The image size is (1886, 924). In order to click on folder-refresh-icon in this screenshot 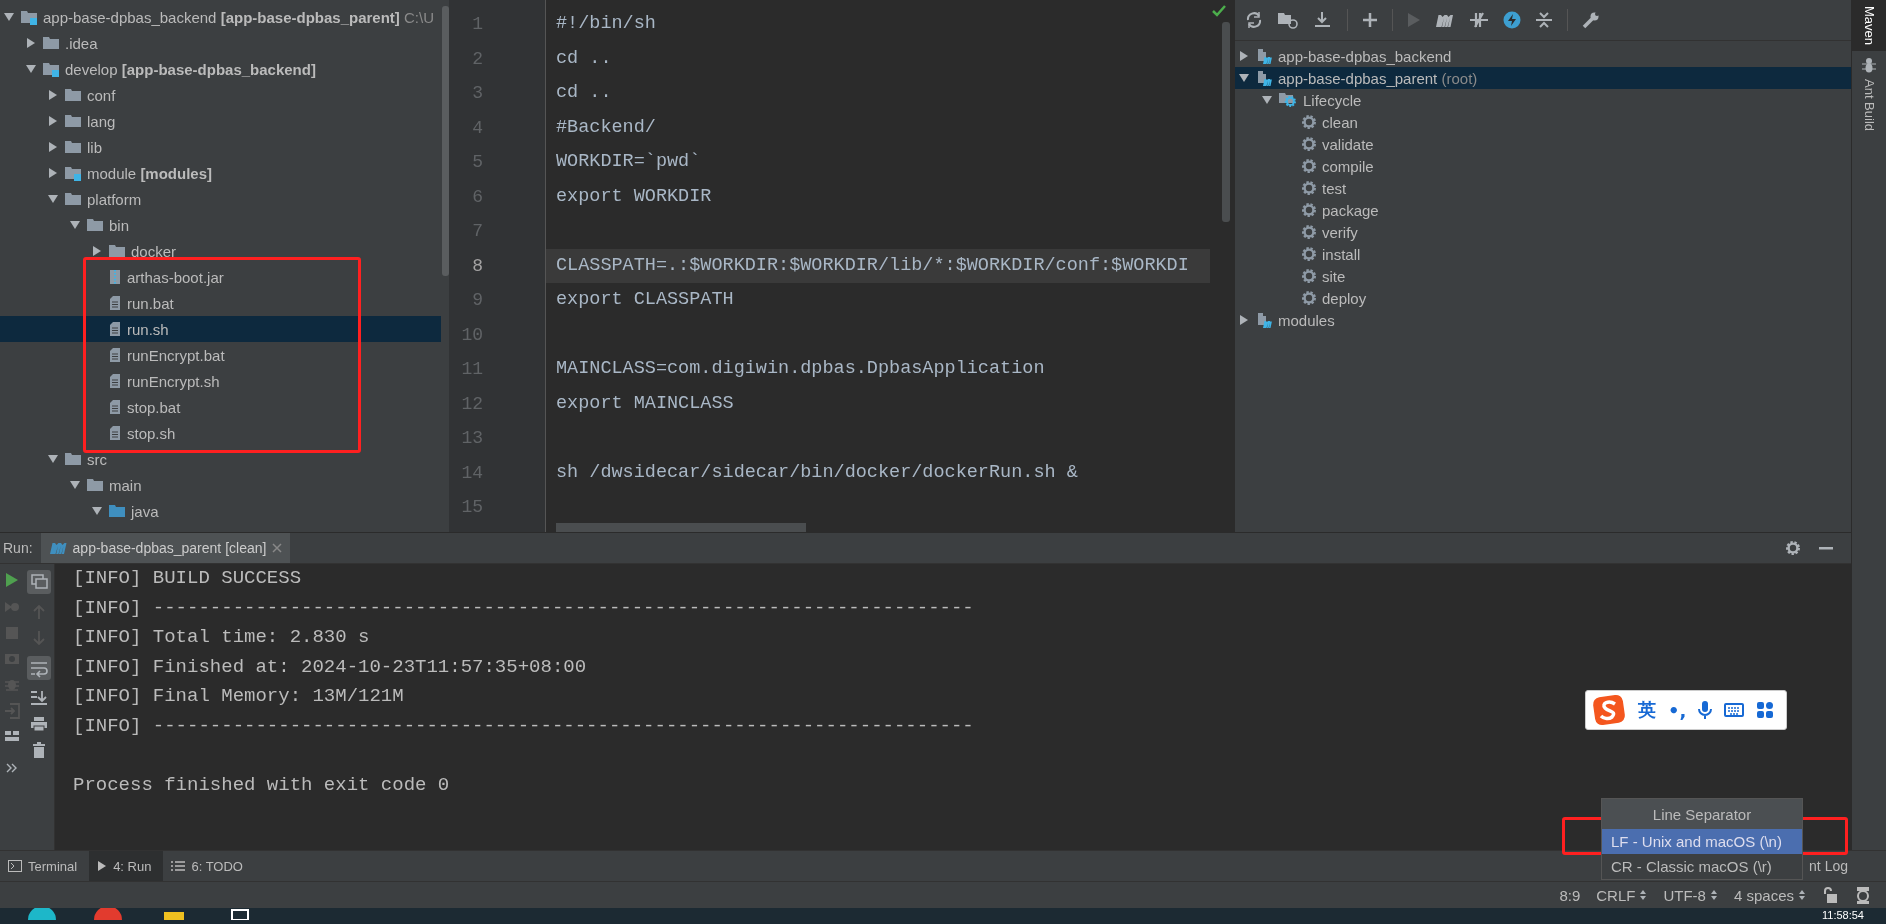, I will do `click(1288, 20)`.